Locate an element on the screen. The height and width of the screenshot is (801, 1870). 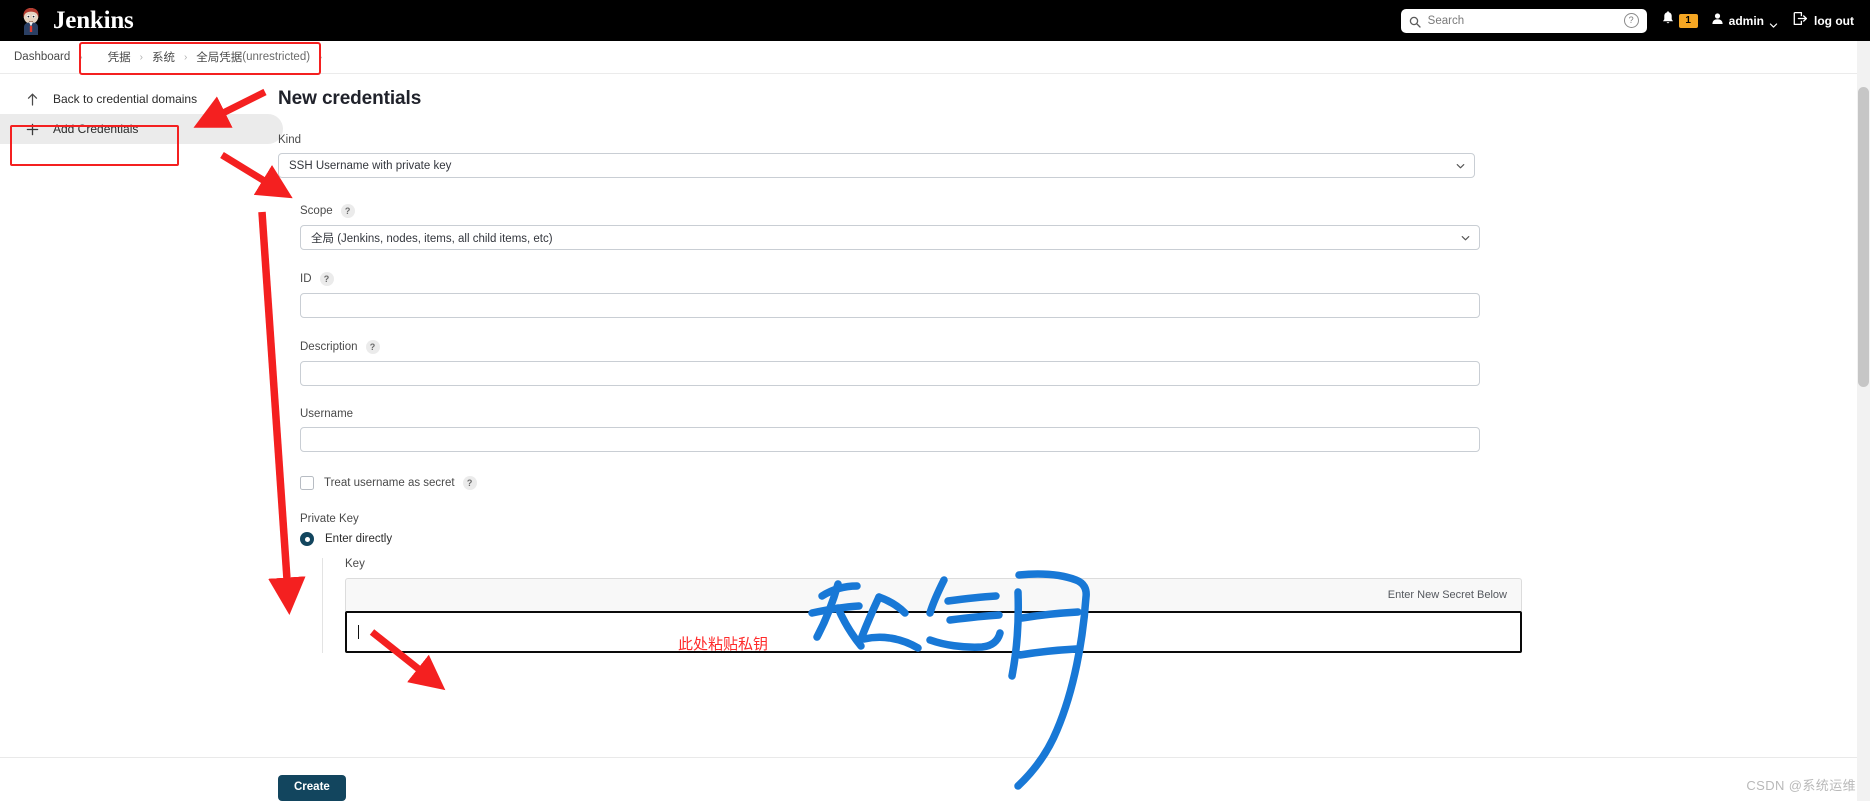
brand-name: Jenkins is located at coordinates (93, 20).